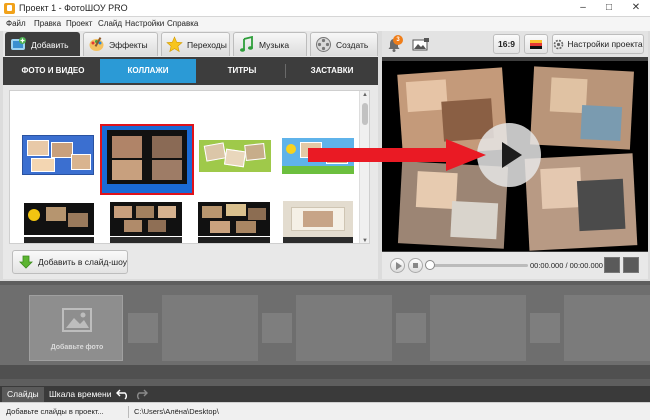 This screenshot has width=650, height=420. I want to click on tab-transitions: Переходы, so click(195, 44).